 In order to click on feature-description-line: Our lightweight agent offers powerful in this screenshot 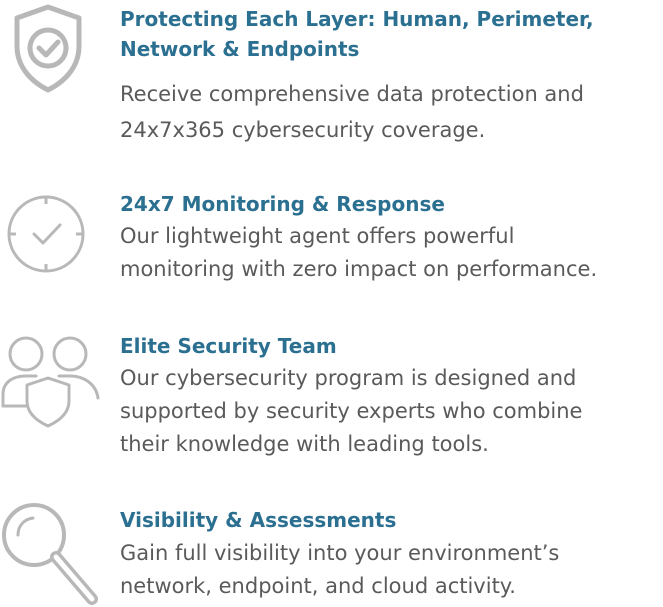, I will do `click(317, 236)`.